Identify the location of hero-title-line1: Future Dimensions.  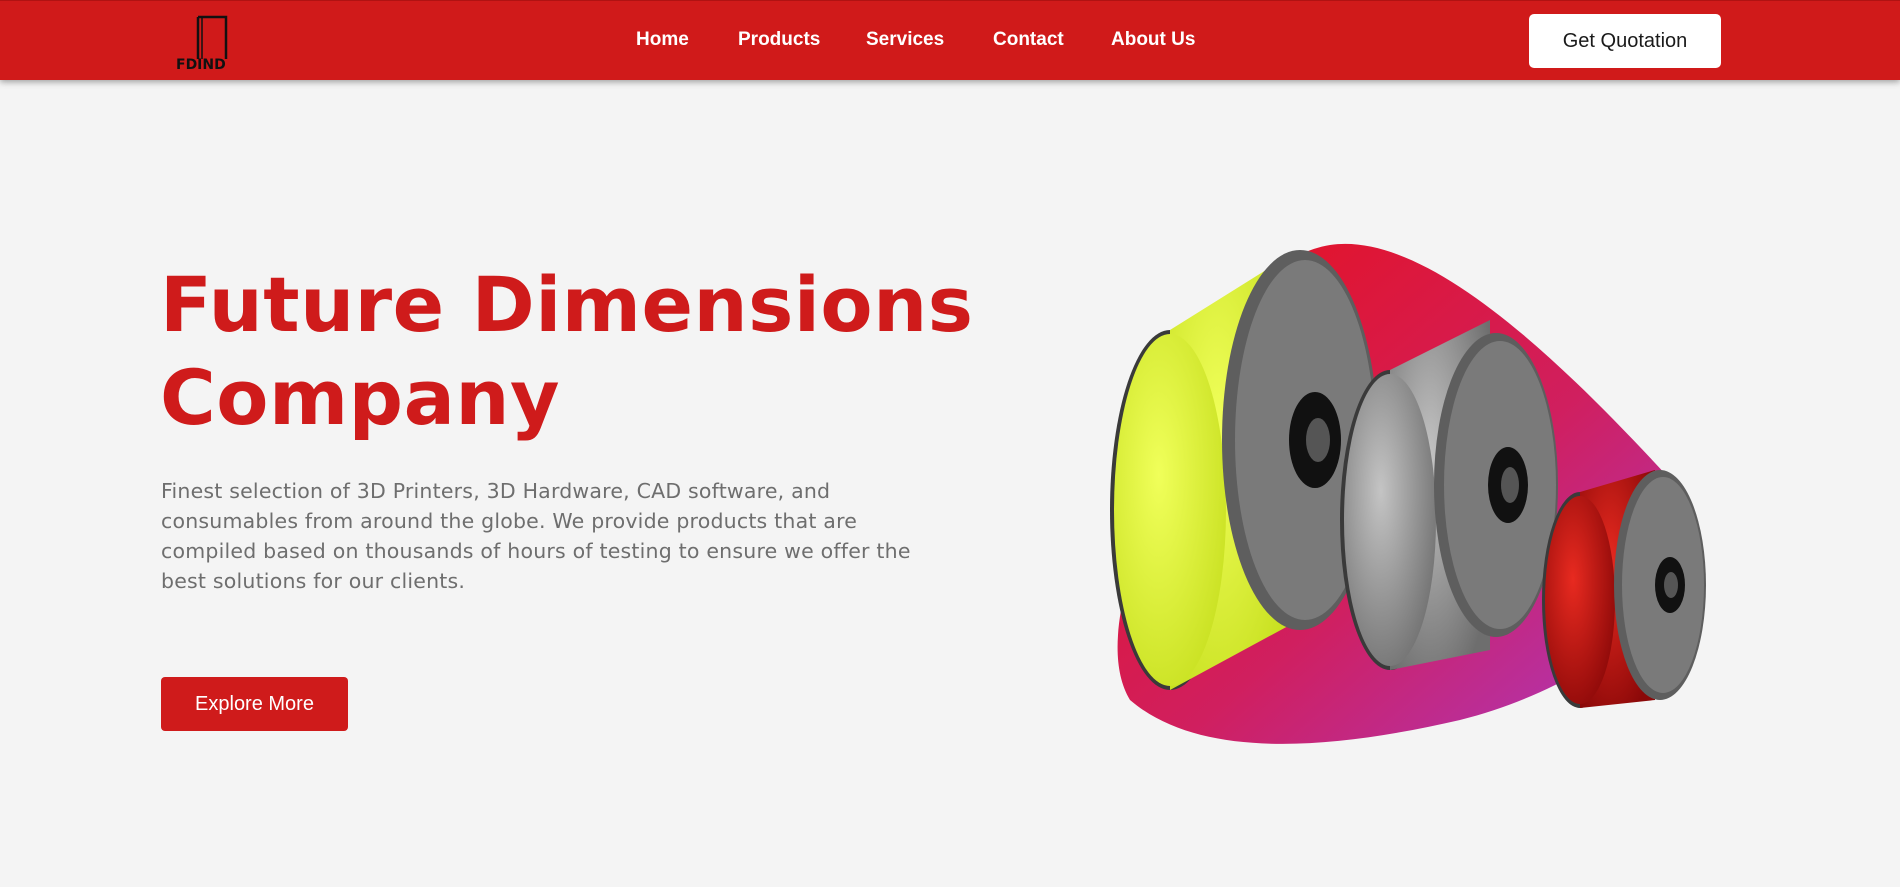
(567, 304).